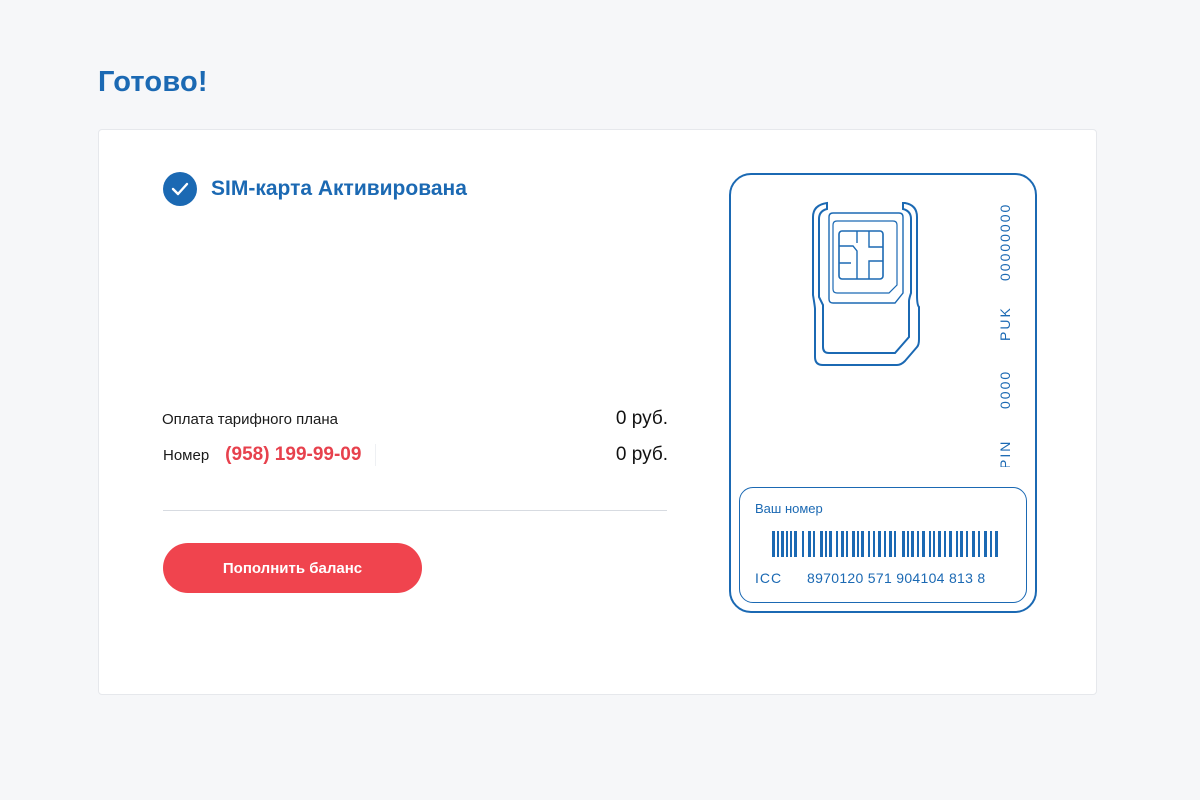 Image resolution: width=1200 pixels, height=800 pixels. What do you see at coordinates (641, 454) in the screenshot?
I see `number-value: 0 руб.` at bounding box center [641, 454].